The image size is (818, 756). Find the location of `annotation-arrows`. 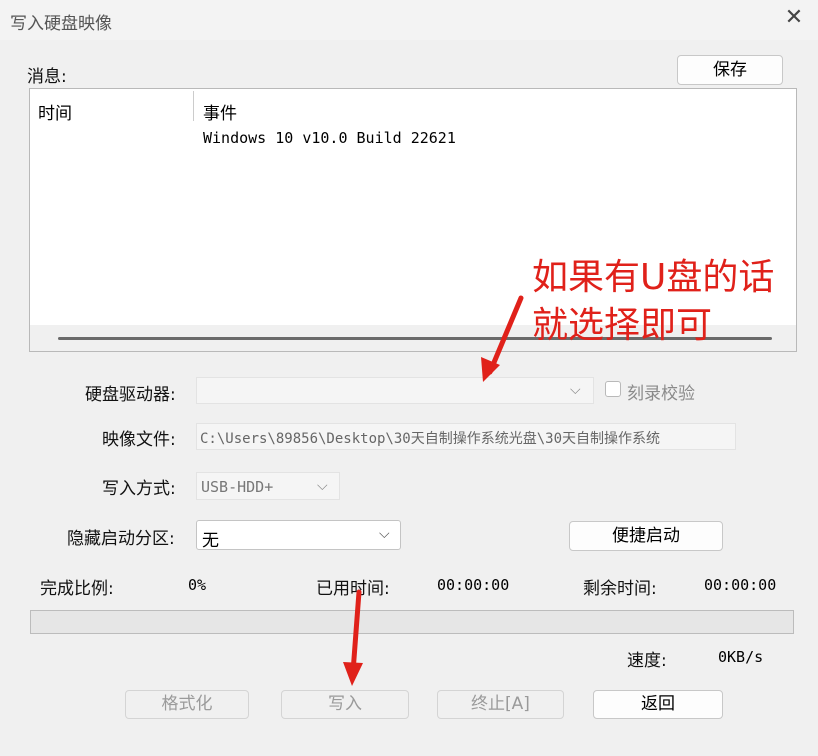

annotation-arrows is located at coordinates (433, 490).